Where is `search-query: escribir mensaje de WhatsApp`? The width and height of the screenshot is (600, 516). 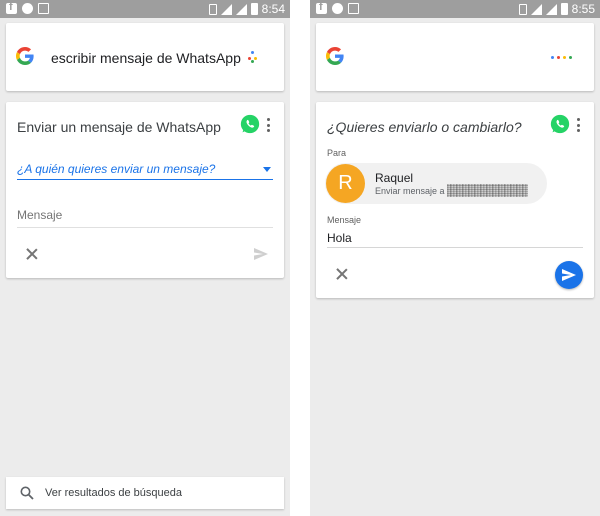
search-query: escribir mensaje de WhatsApp is located at coordinates (146, 58).